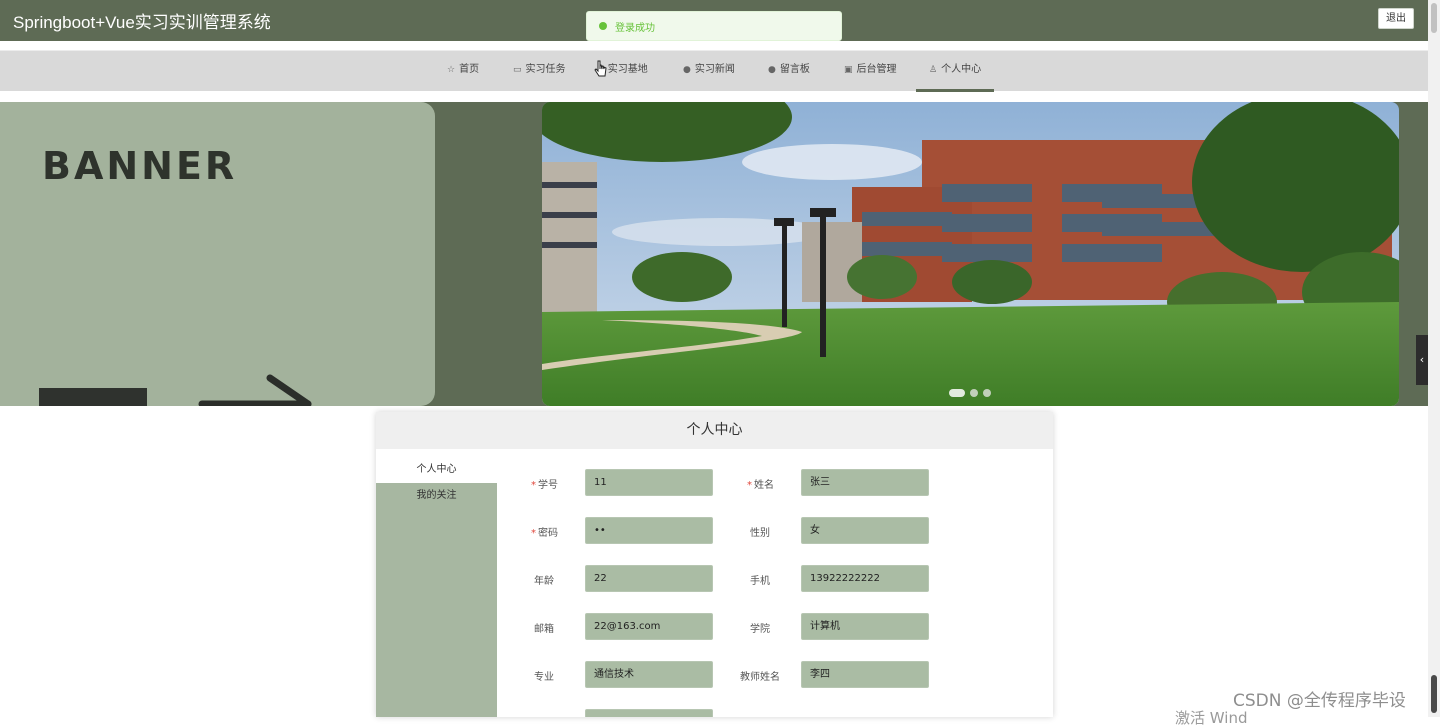 Image resolution: width=1440 pixels, height=728 pixels. I want to click on profile-menu: 个人中心 我的关注, so click(436, 587).